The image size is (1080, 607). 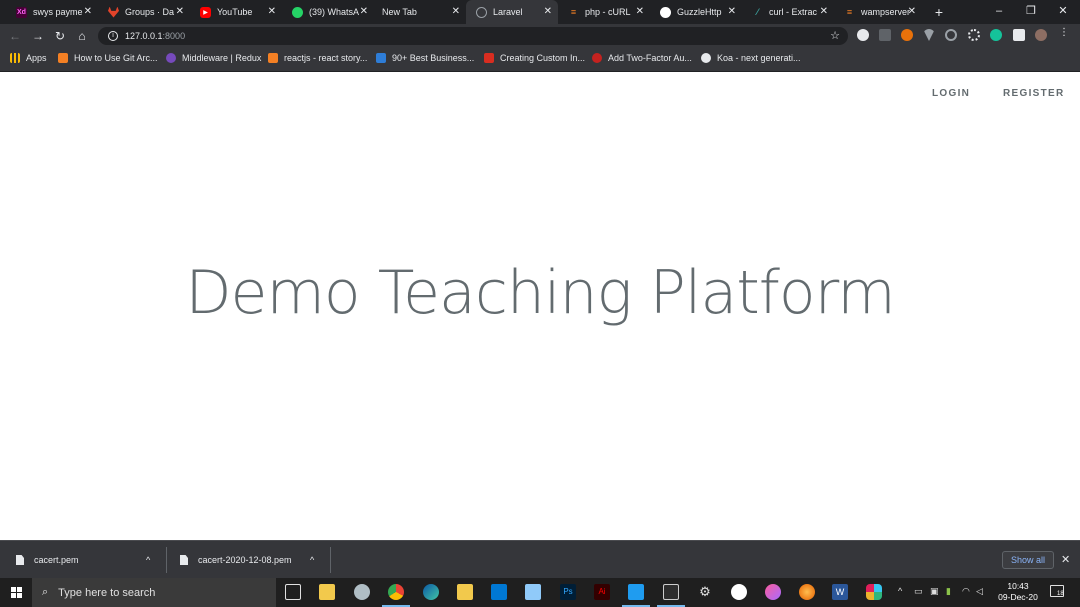 What do you see at coordinates (934, 591) in the screenshot?
I see `display-icon: ▣` at bounding box center [934, 591].